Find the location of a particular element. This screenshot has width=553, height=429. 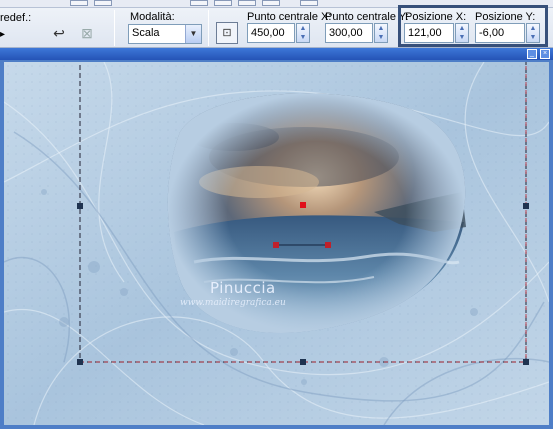

paste-icon is located at coordinates (247, 3).